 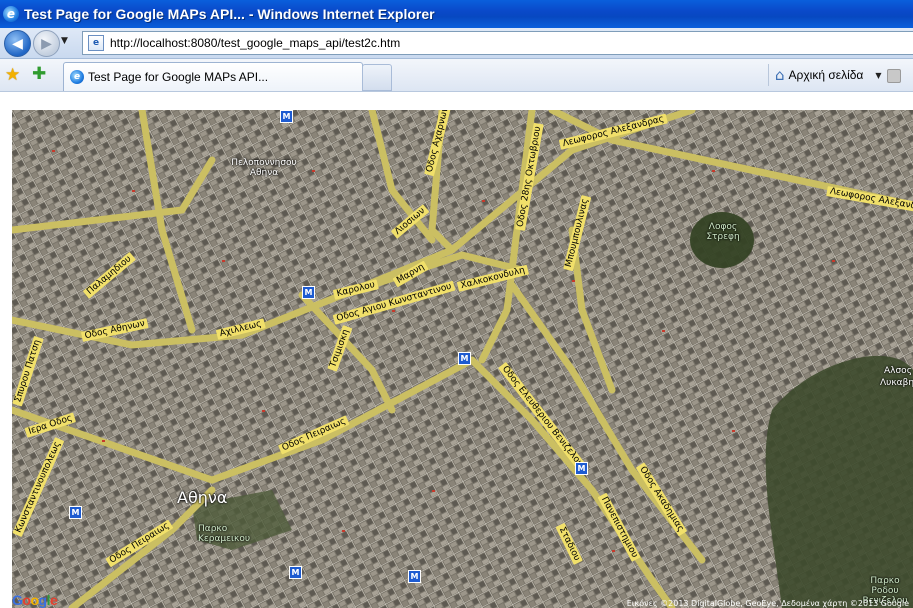 What do you see at coordinates (264, 168) in the screenshot?
I see `place-label: Πελοποννησου Αθηνα` at bounding box center [264, 168].